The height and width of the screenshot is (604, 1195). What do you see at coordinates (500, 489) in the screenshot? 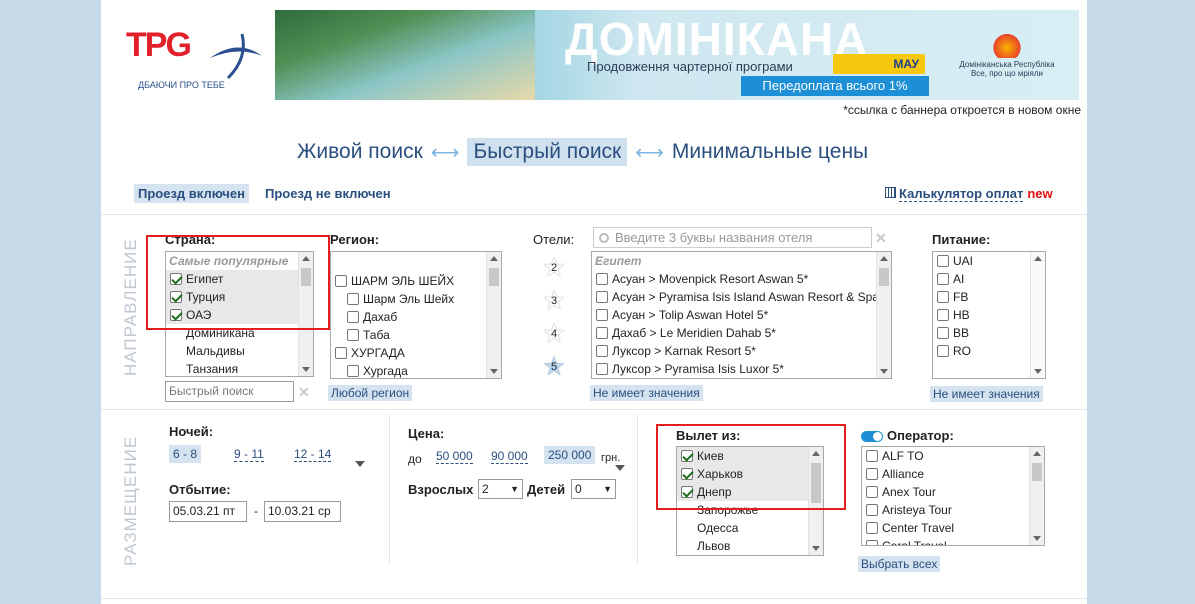
I see `adults-select: 2 ▼` at bounding box center [500, 489].